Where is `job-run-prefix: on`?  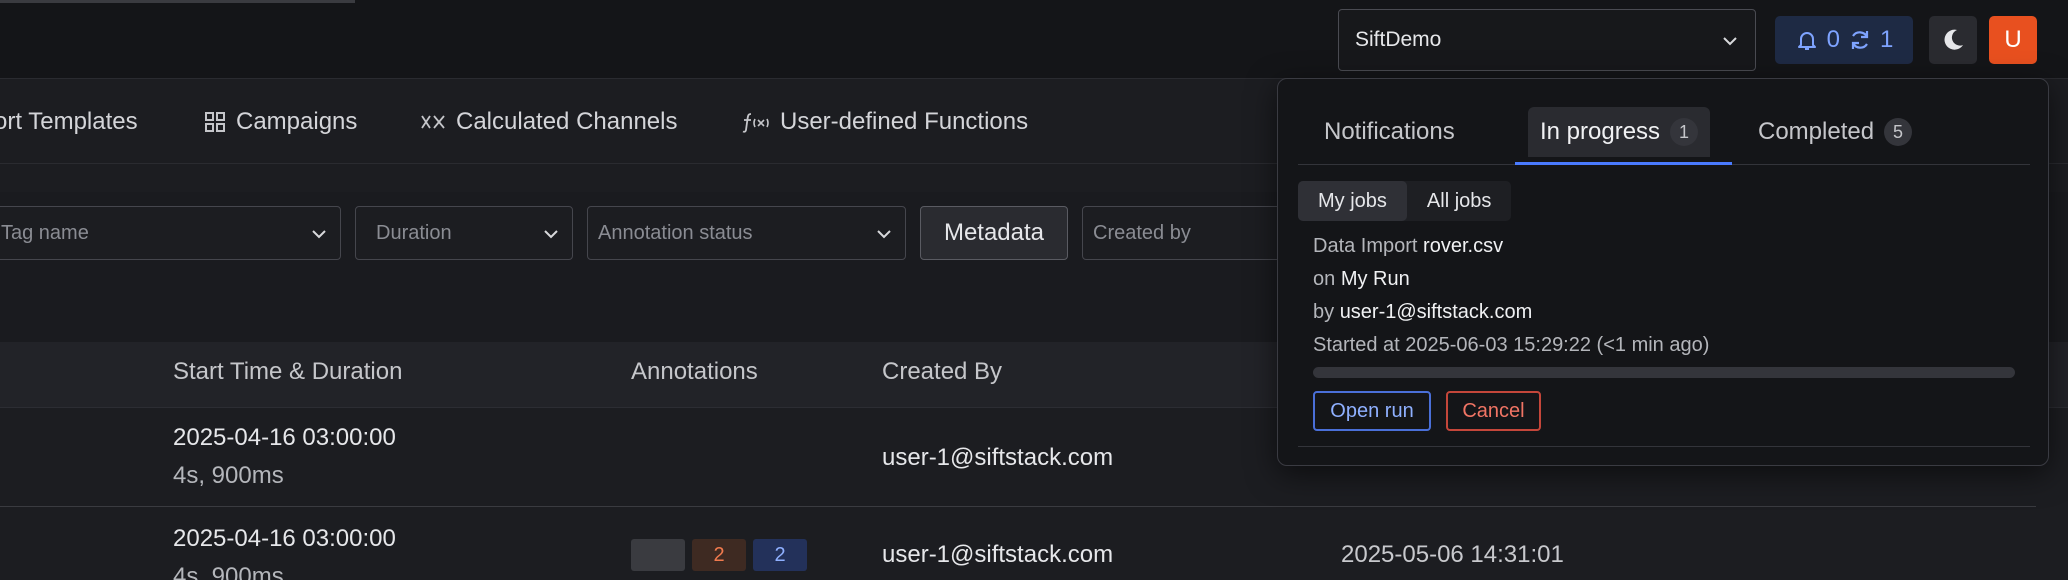 job-run-prefix: on is located at coordinates (1324, 279).